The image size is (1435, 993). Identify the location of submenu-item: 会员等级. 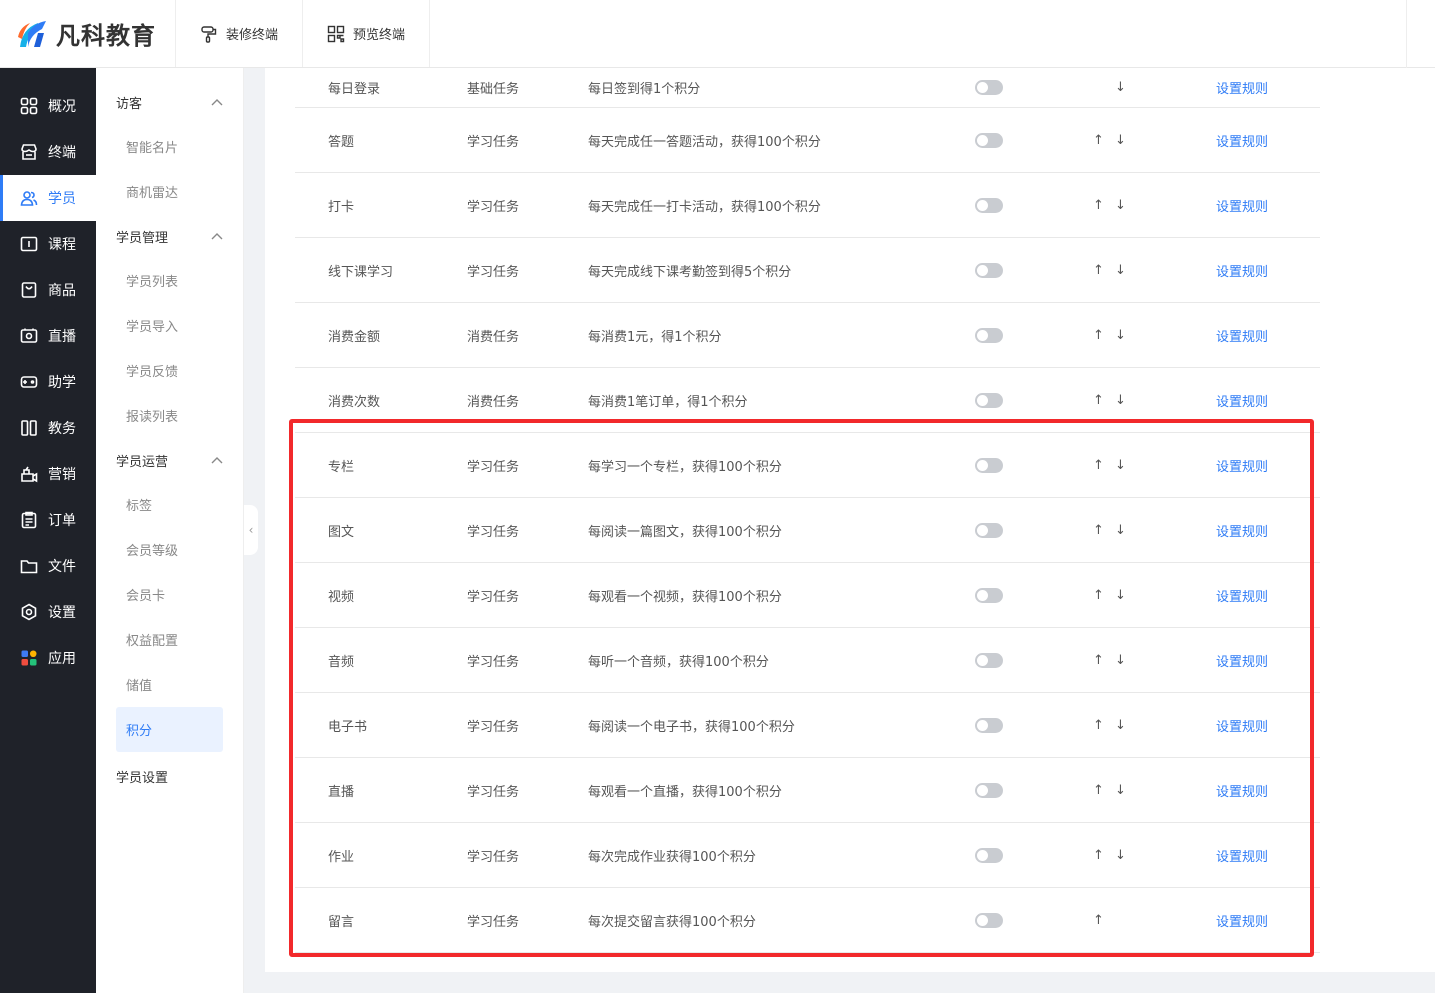
(169, 549).